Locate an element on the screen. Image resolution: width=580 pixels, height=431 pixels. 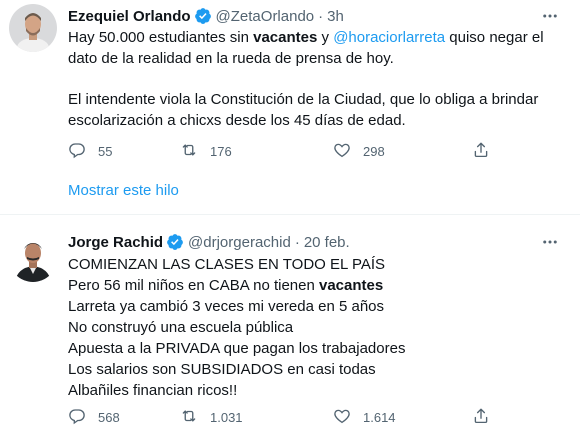
tweet-divider is located at coordinates (290, 214).